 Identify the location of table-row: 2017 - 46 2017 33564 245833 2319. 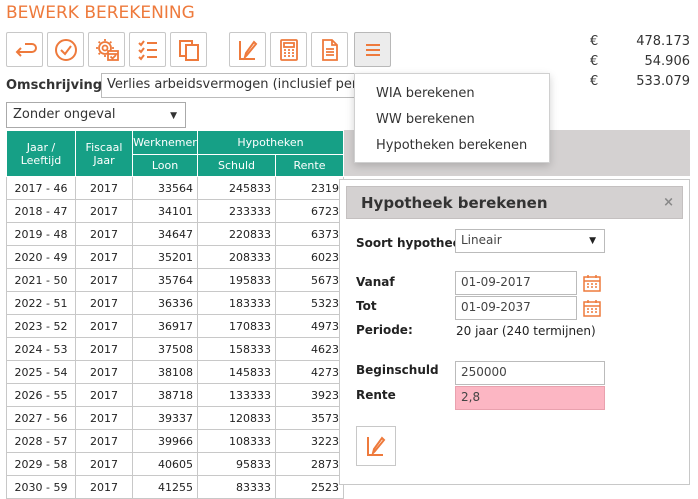
(175, 188).